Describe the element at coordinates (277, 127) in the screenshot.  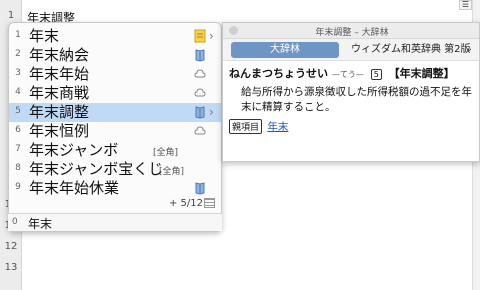
I see `xref-link: 年末` at that location.